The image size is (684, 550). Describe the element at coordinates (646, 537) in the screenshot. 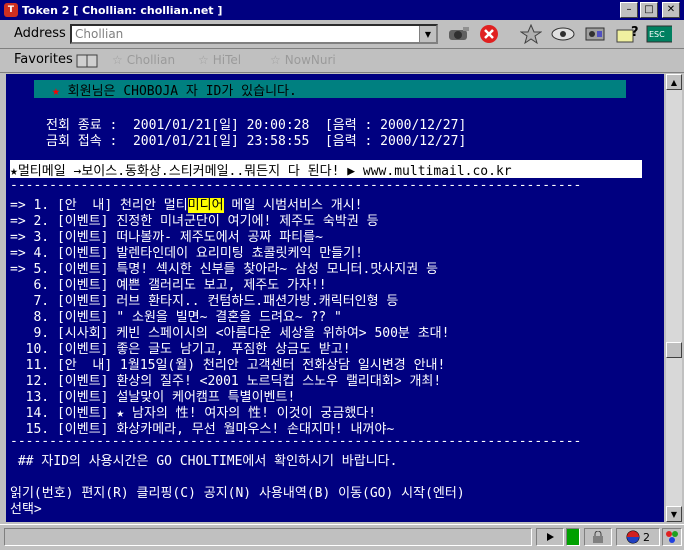

I see `zoom-value: 2` at that location.